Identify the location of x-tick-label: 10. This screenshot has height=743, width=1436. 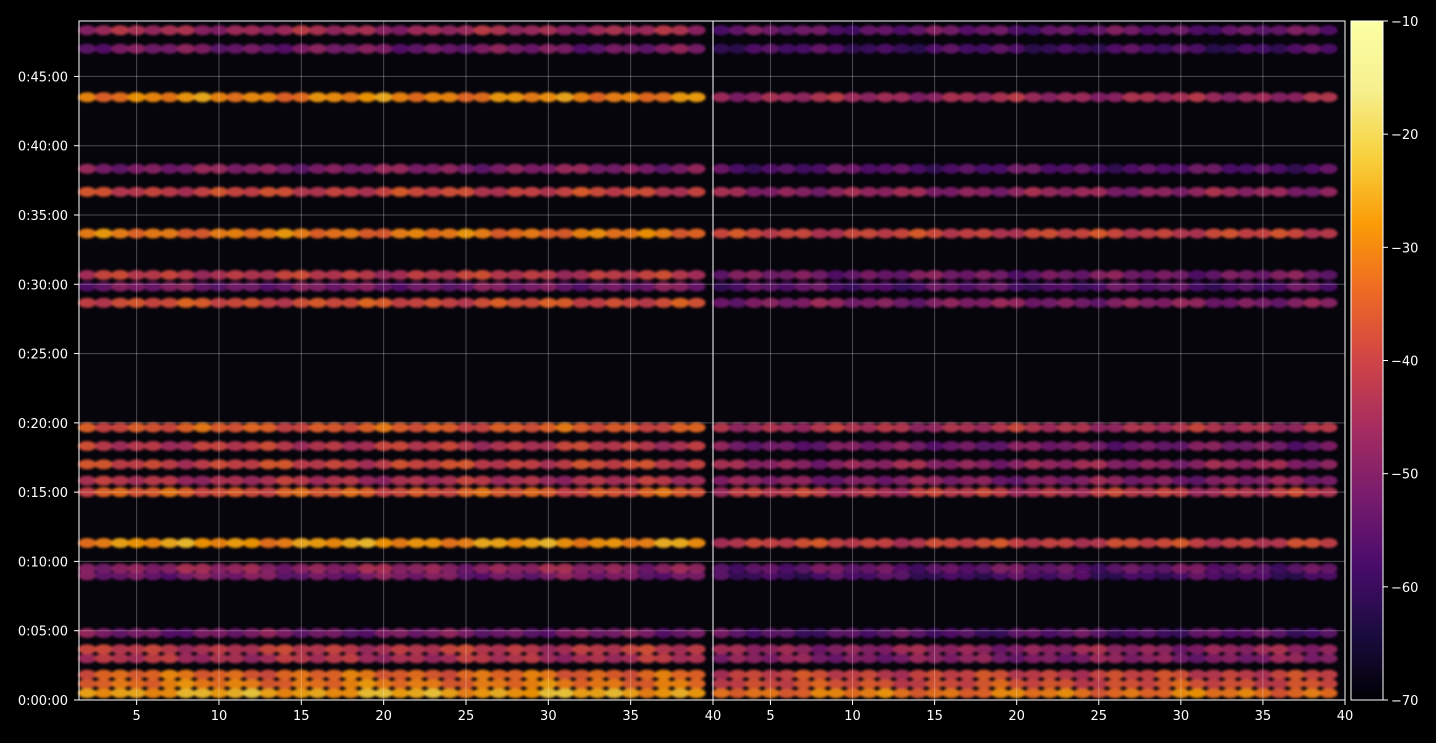
(852, 716).